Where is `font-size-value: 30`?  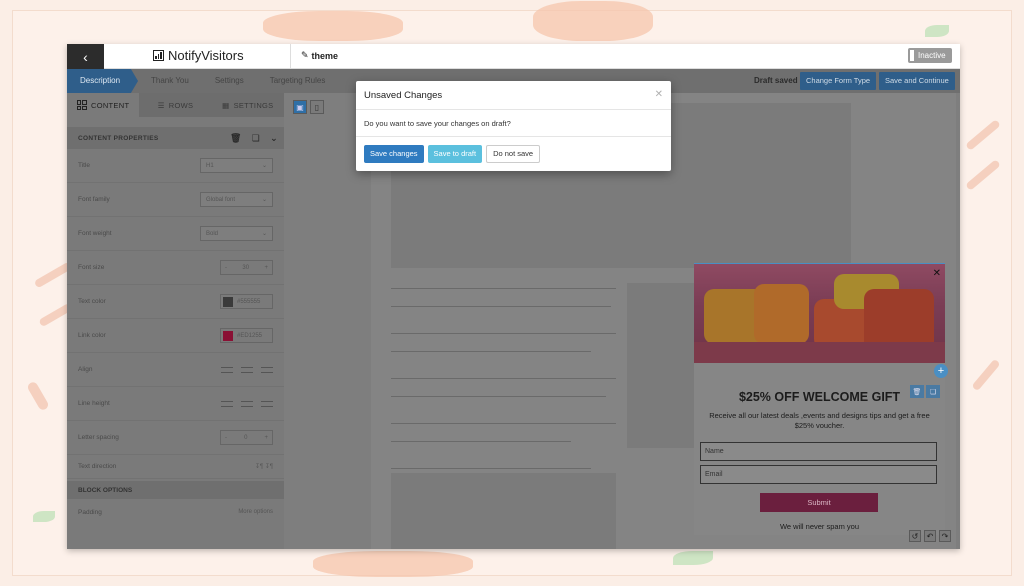 font-size-value: 30 is located at coordinates (246, 267).